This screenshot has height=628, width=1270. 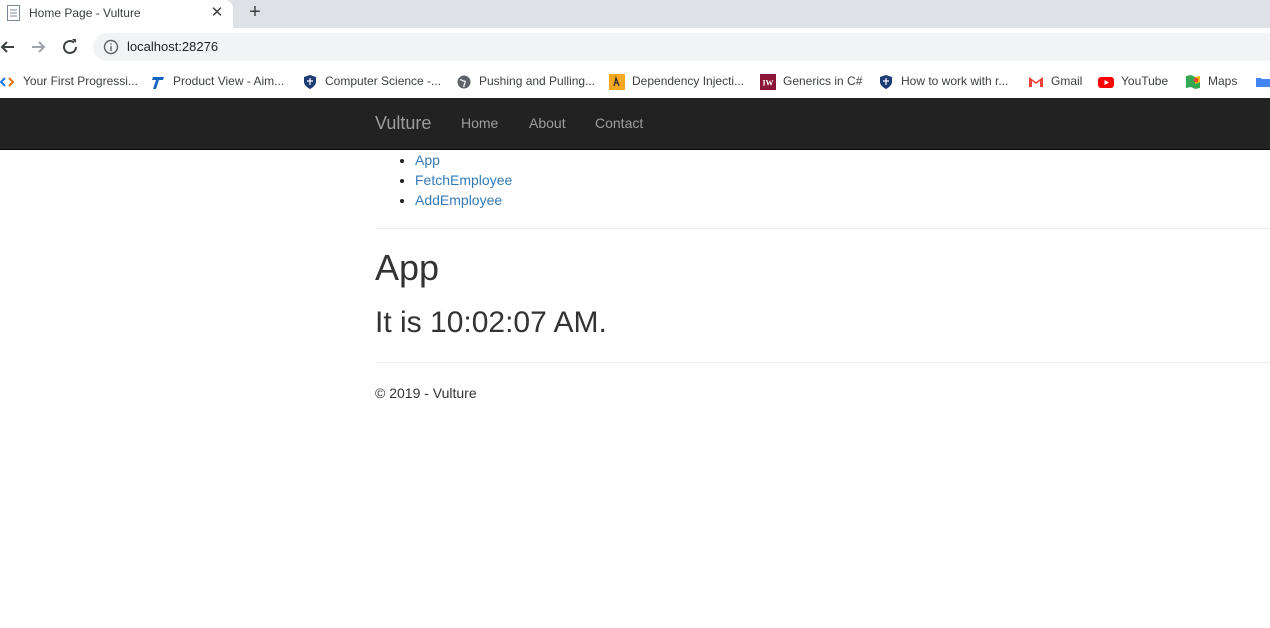 I want to click on info-icon, so click(x=111, y=47).